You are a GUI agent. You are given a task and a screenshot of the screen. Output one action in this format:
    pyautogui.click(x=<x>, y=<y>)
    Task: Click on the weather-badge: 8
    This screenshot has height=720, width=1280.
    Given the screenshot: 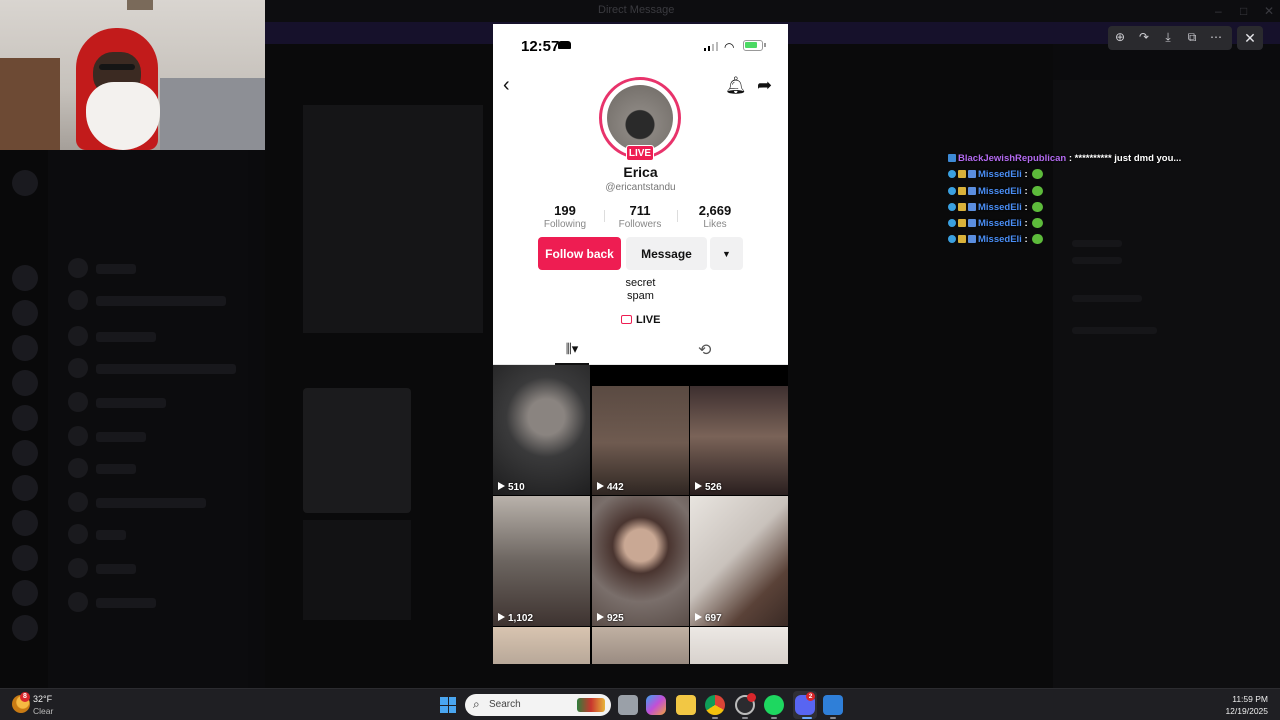 What is the action you would take?
    pyautogui.click(x=25, y=697)
    